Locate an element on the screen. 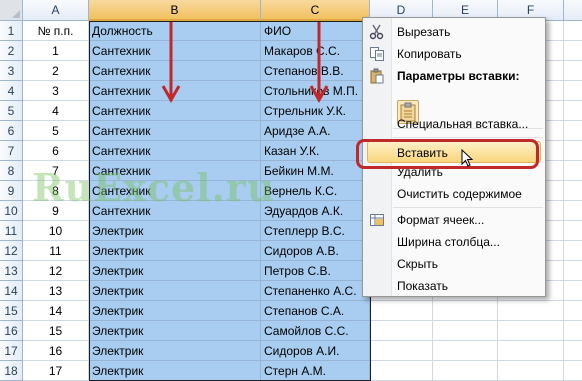 This screenshot has height=381, width=582. cell-a: 12 is located at coordinates (56, 271).